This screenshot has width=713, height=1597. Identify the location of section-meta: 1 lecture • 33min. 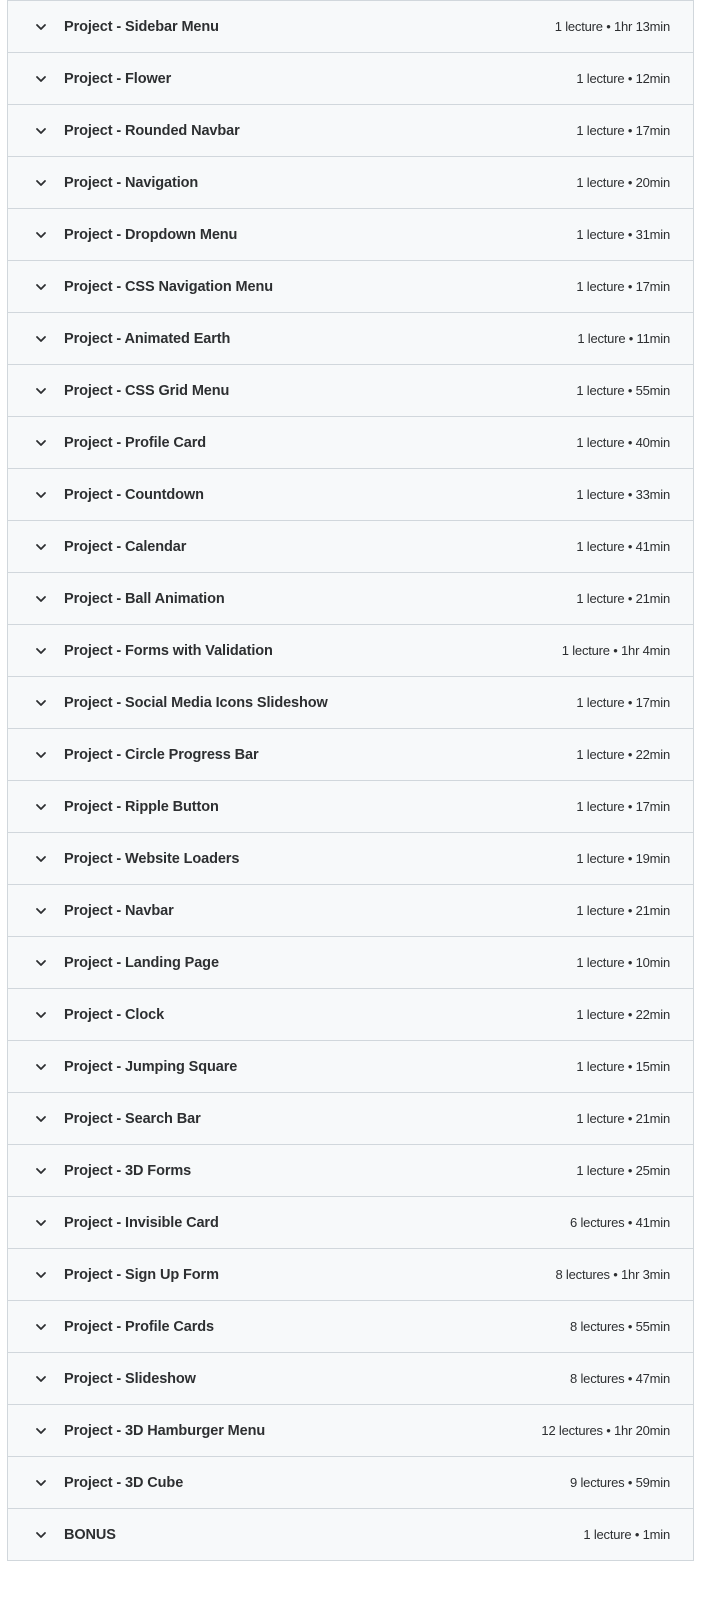
(623, 494).